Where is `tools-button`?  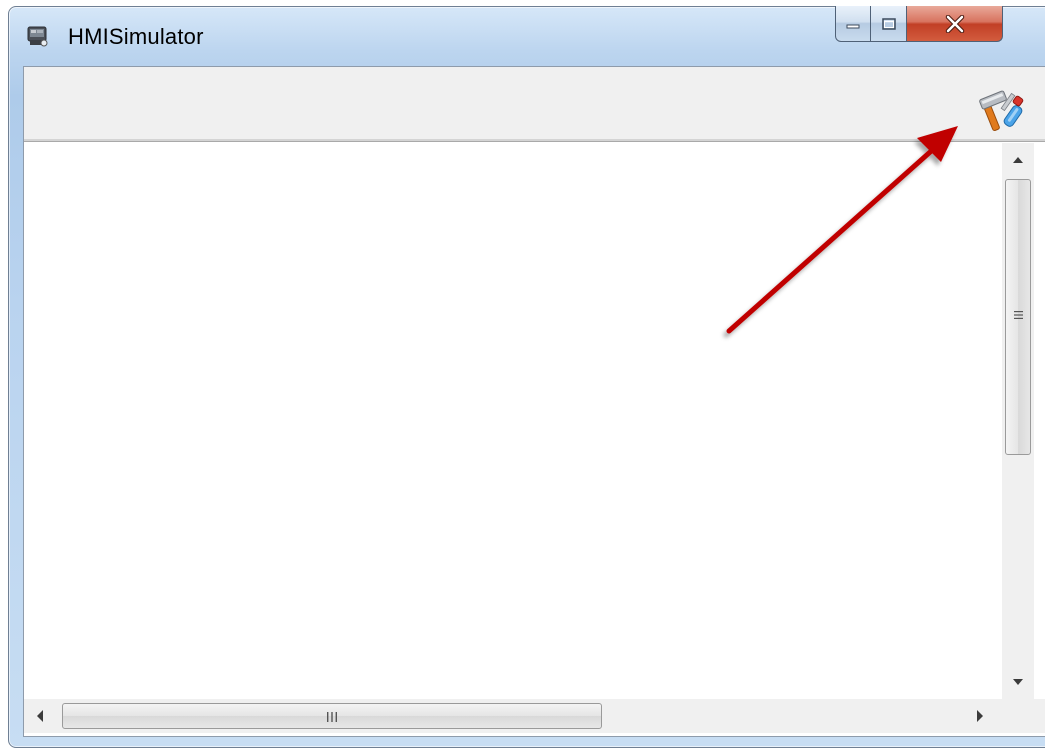 tools-button is located at coordinates (1002, 112).